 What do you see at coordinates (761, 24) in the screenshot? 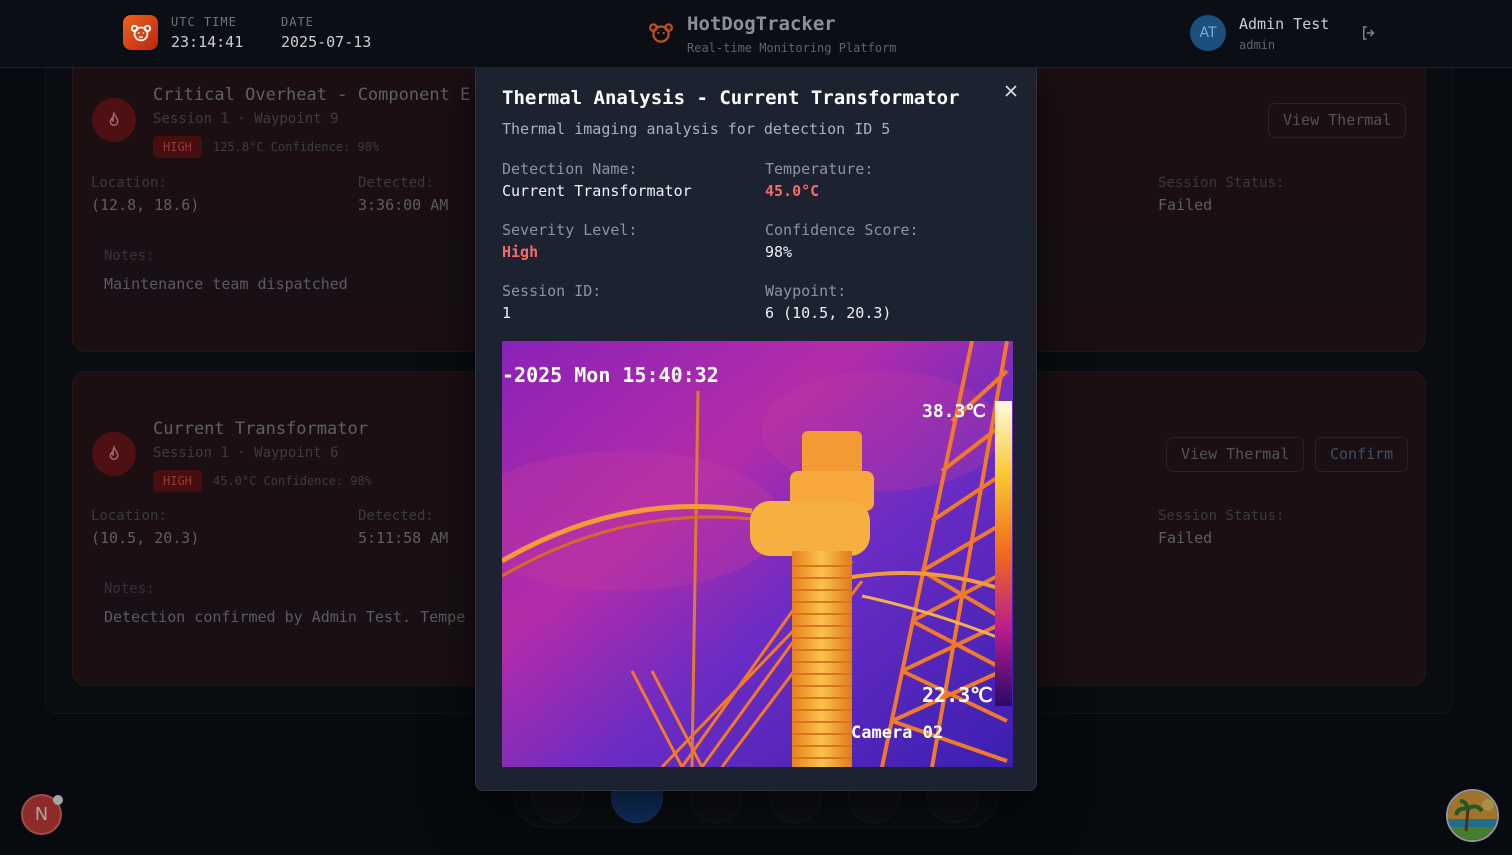
I see `brand-title: HotDogTracker` at bounding box center [761, 24].